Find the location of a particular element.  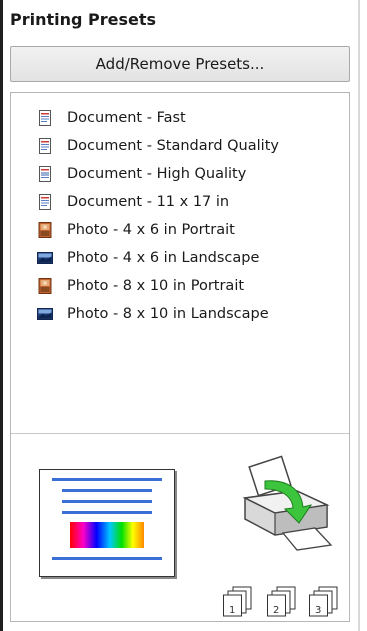

svg-text: 2 is located at coordinates (276, 610).